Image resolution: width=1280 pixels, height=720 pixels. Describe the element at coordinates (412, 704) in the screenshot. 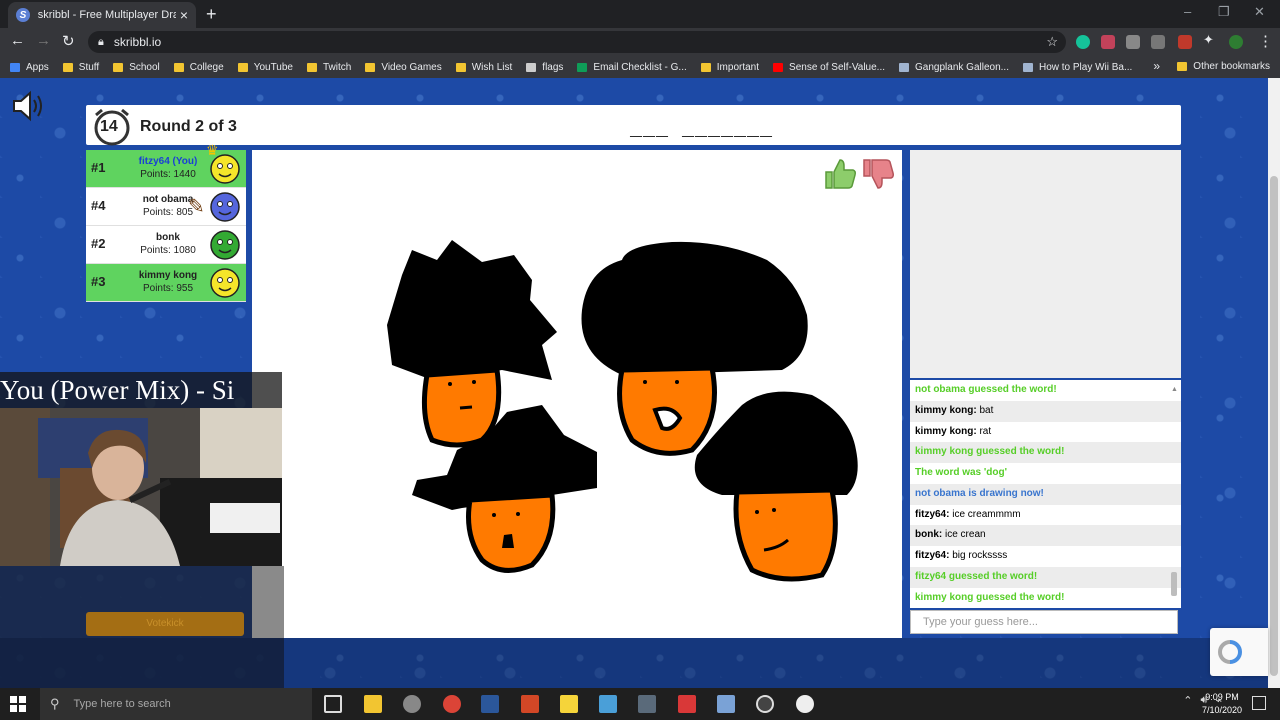

I see `steam-icon` at that location.